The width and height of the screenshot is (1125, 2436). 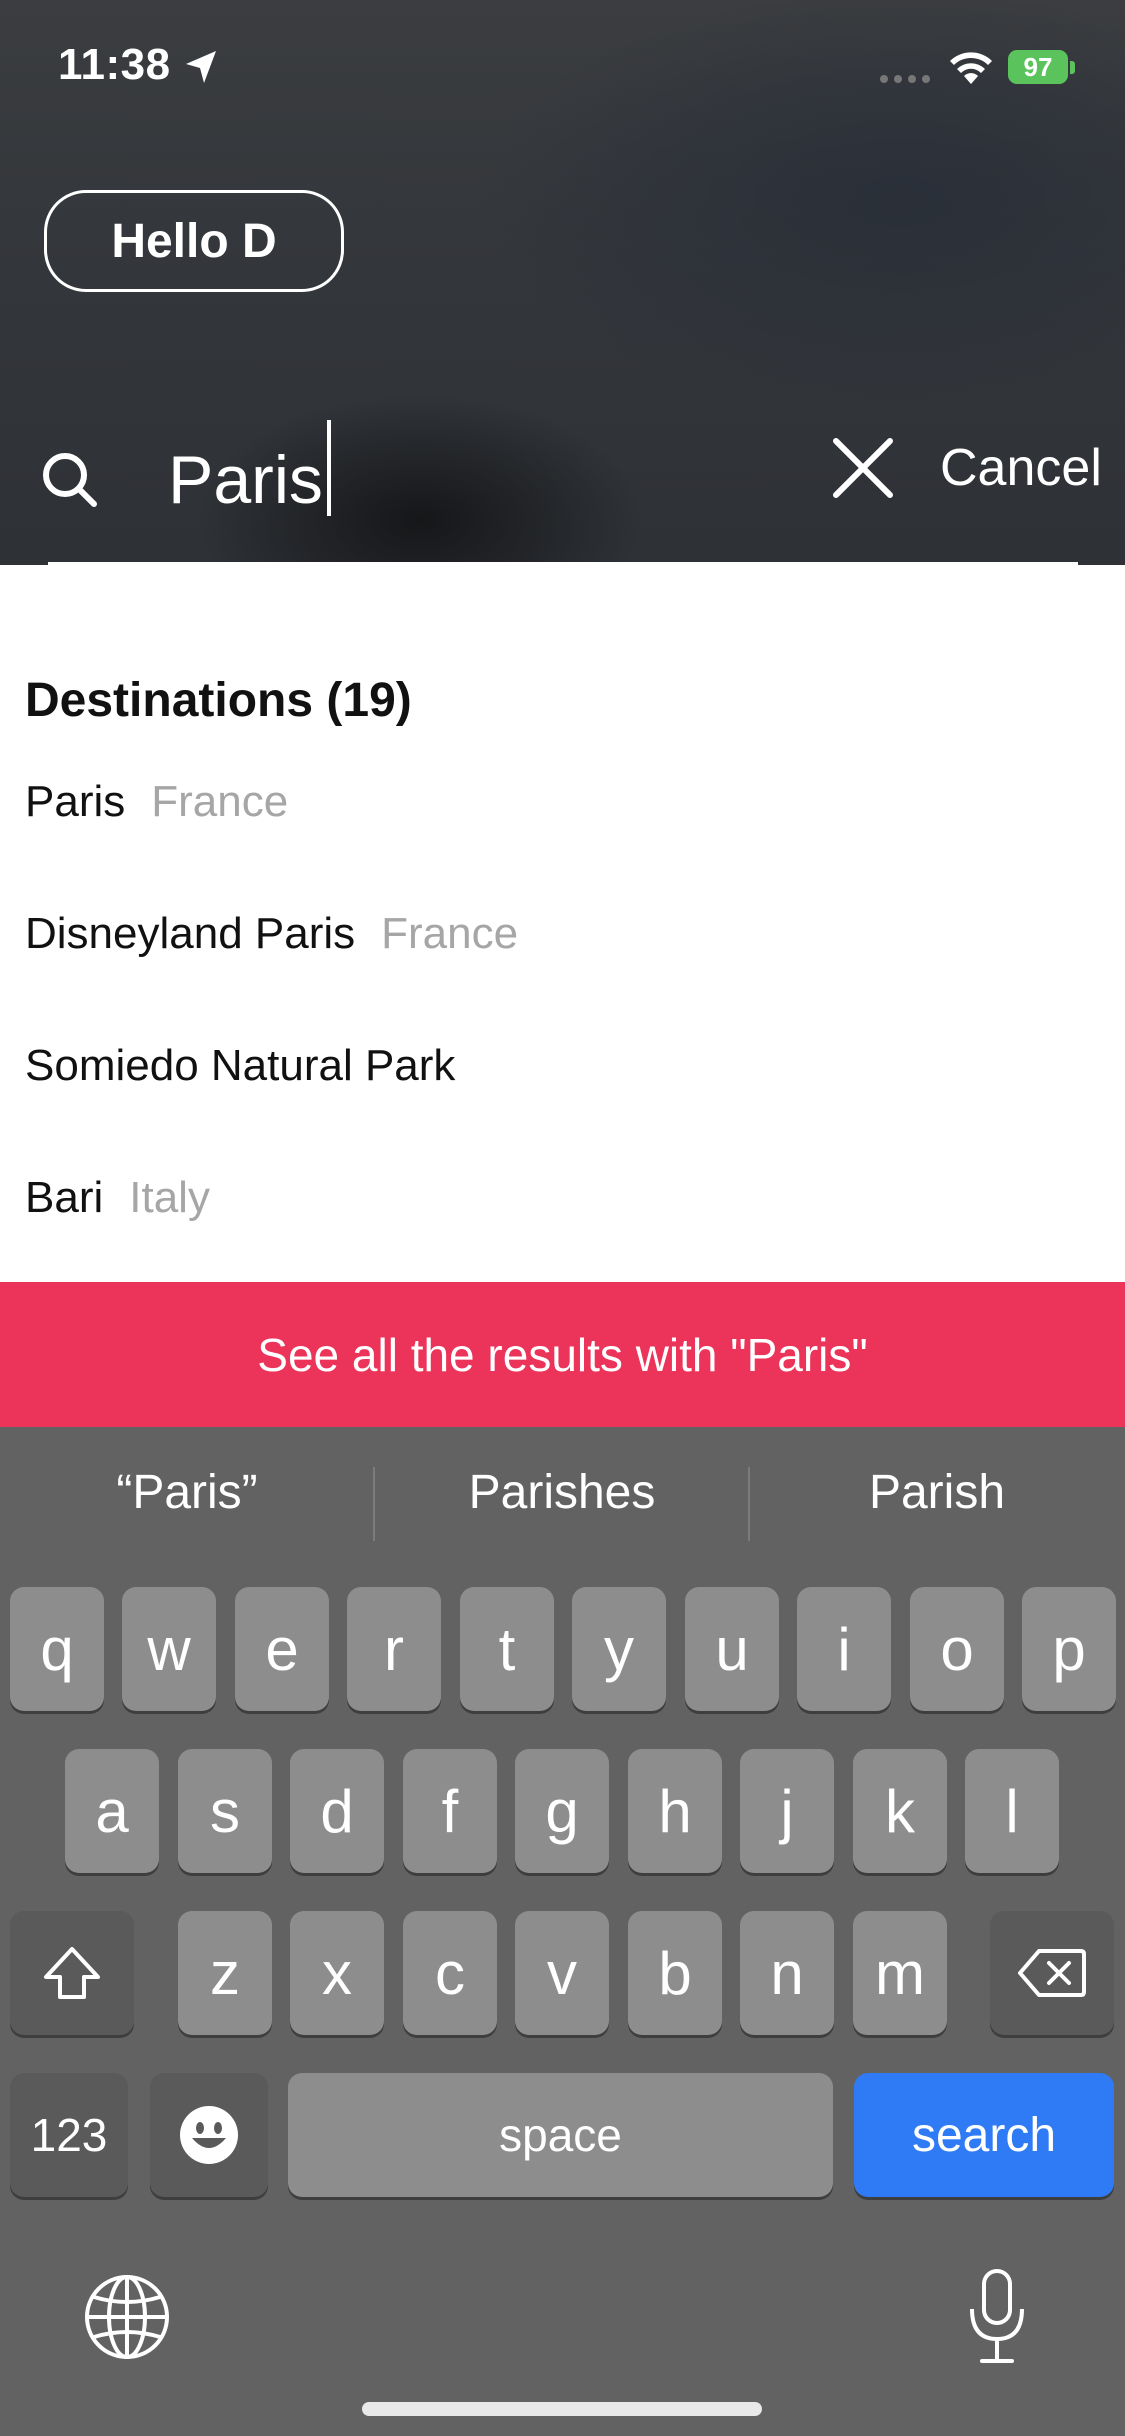 What do you see at coordinates (190, 933) in the screenshot?
I see `destination-name: Disneyland Paris` at bounding box center [190, 933].